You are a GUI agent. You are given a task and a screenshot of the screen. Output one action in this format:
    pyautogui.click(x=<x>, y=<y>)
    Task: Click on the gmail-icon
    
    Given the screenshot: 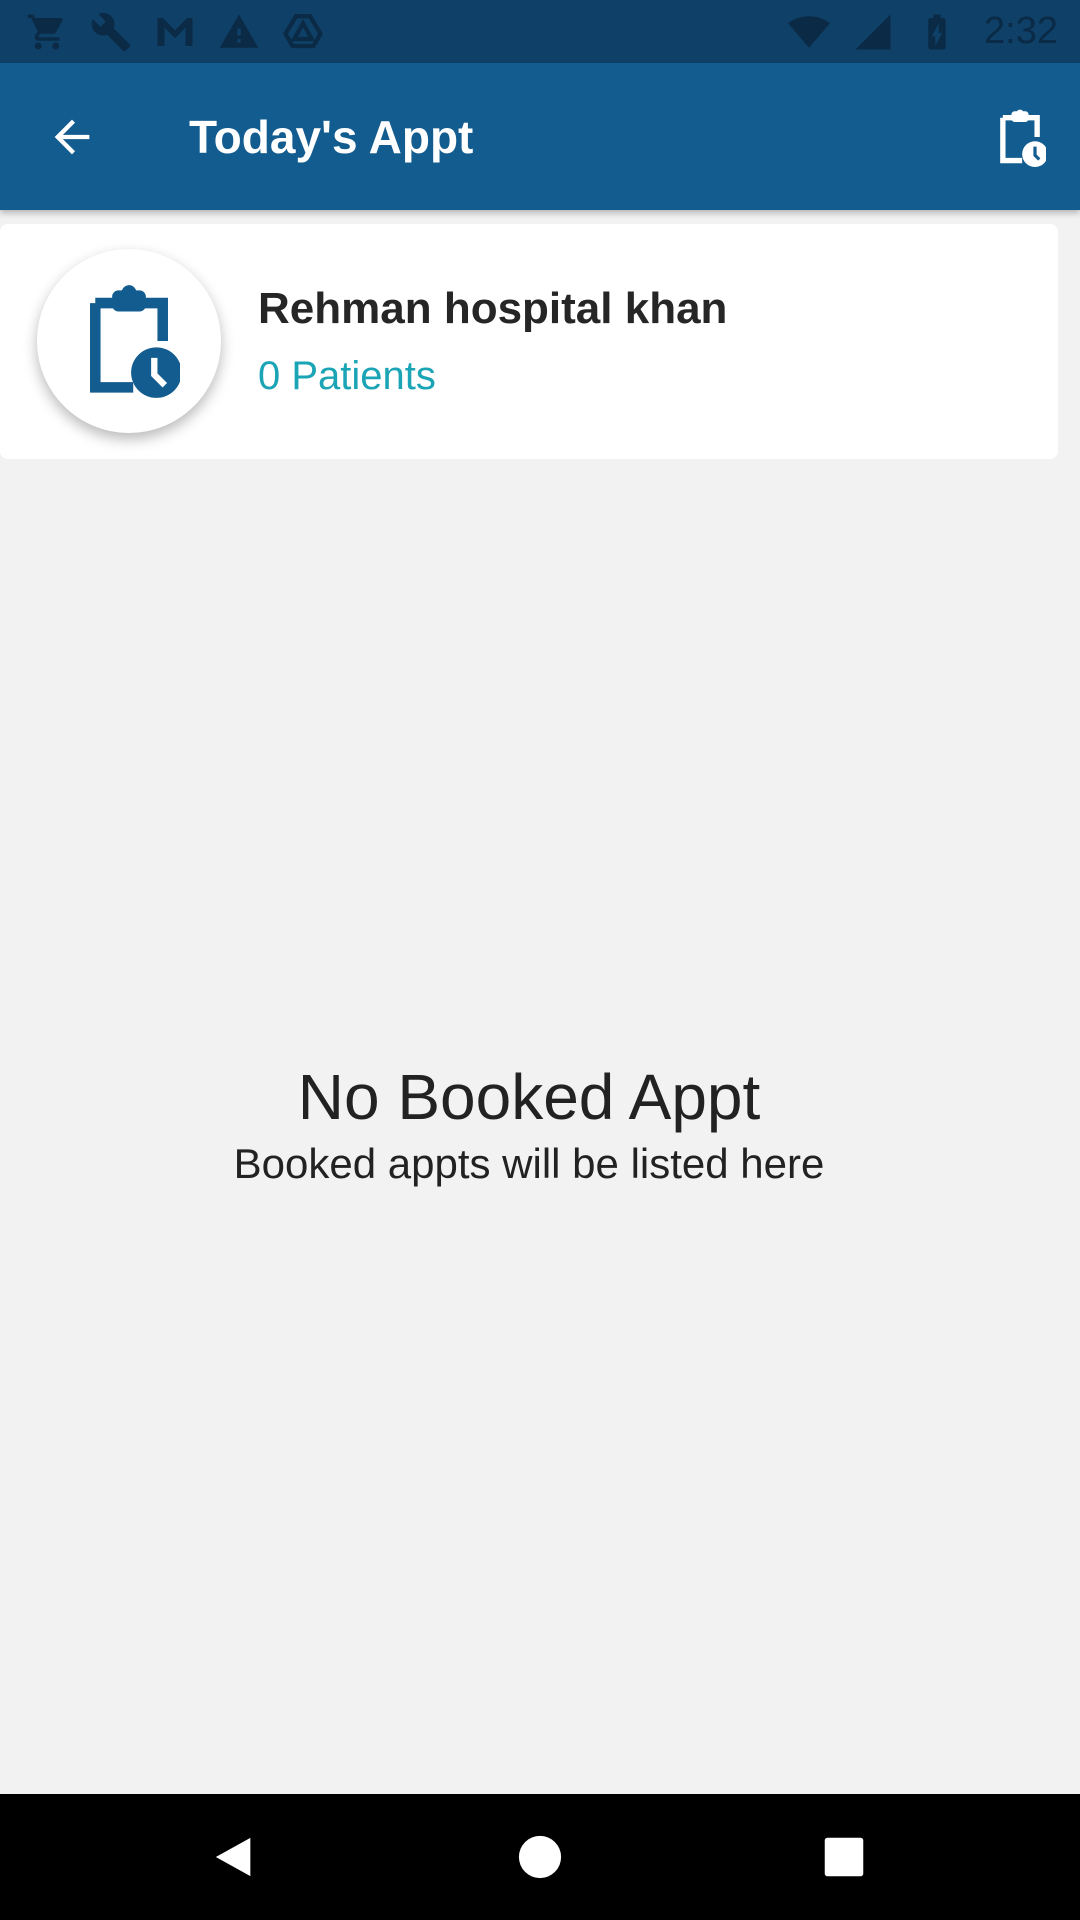 What is the action you would take?
    pyautogui.click(x=175, y=32)
    